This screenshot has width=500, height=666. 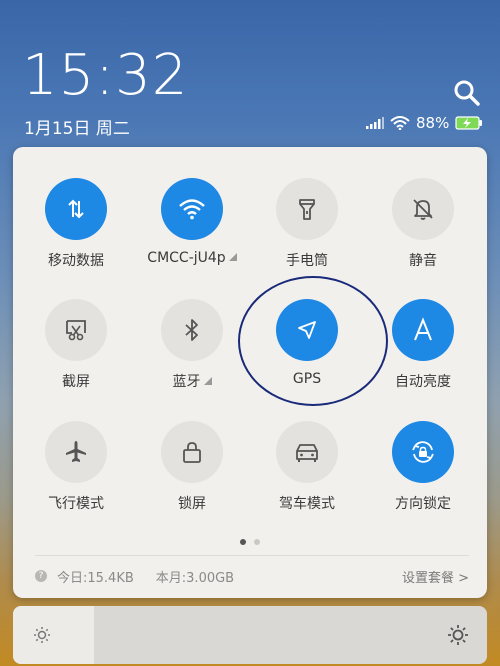 I want to click on clock-time: 15:32, so click(x=105, y=75).